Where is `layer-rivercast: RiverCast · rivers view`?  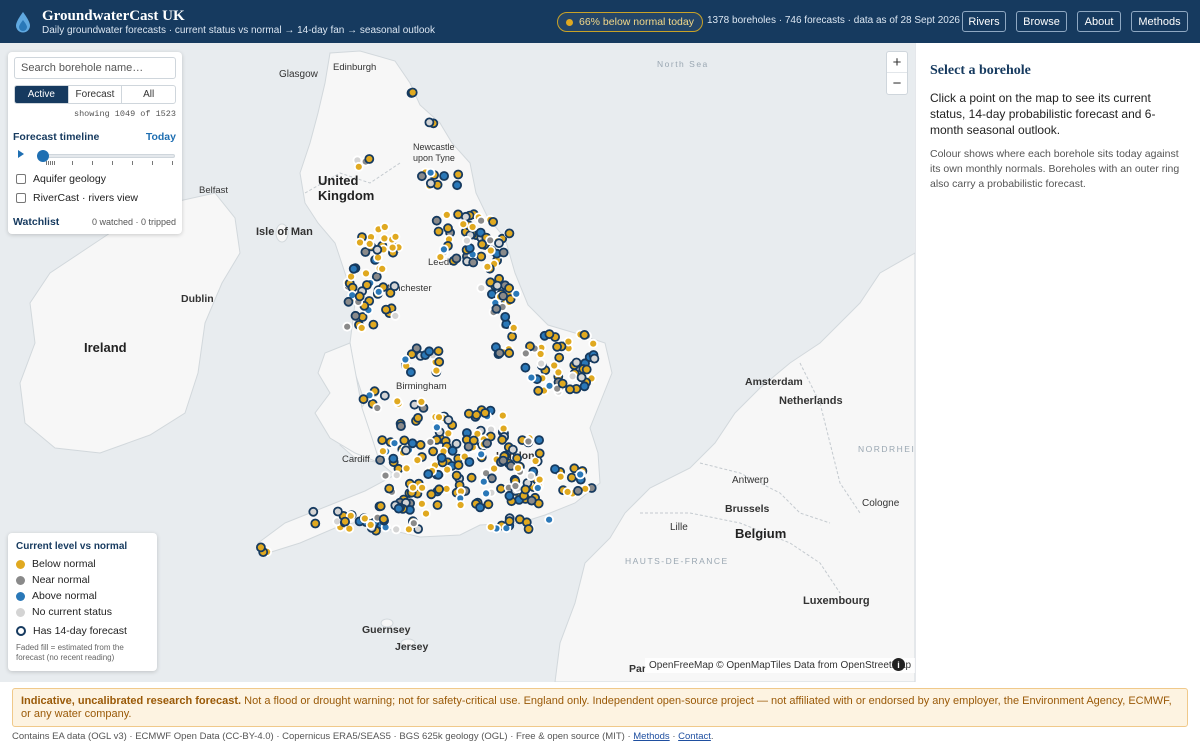
layer-rivercast: RiverCast · rivers view is located at coordinates (77, 198).